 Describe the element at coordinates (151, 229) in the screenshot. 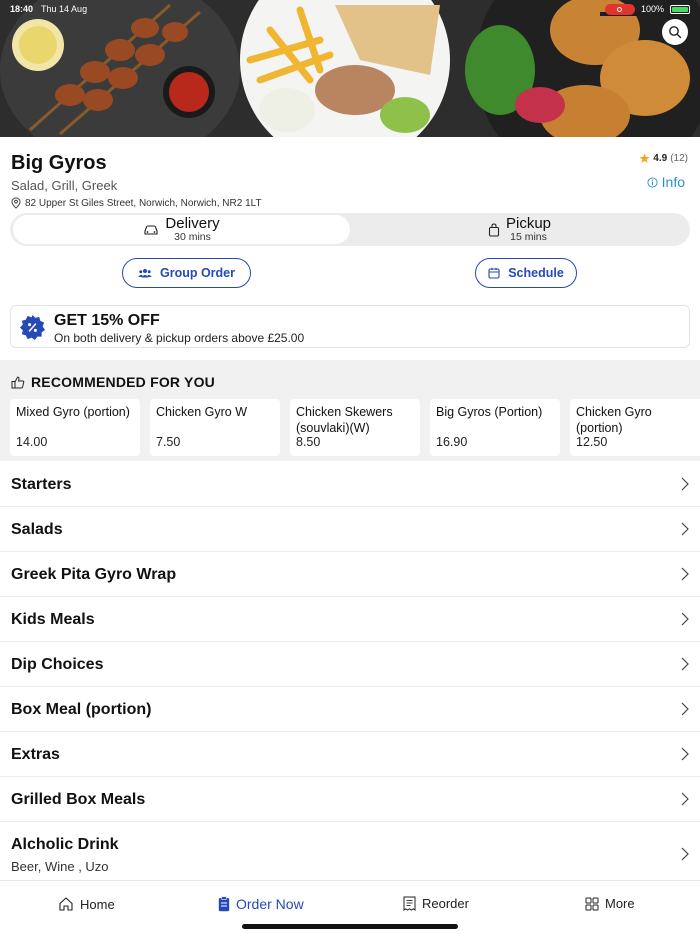

I see `car-icon` at that location.